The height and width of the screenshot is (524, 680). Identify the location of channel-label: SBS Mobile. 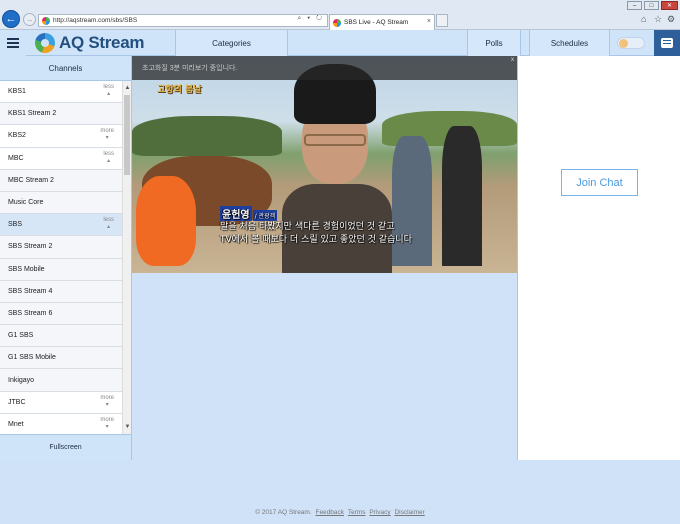
(26, 269).